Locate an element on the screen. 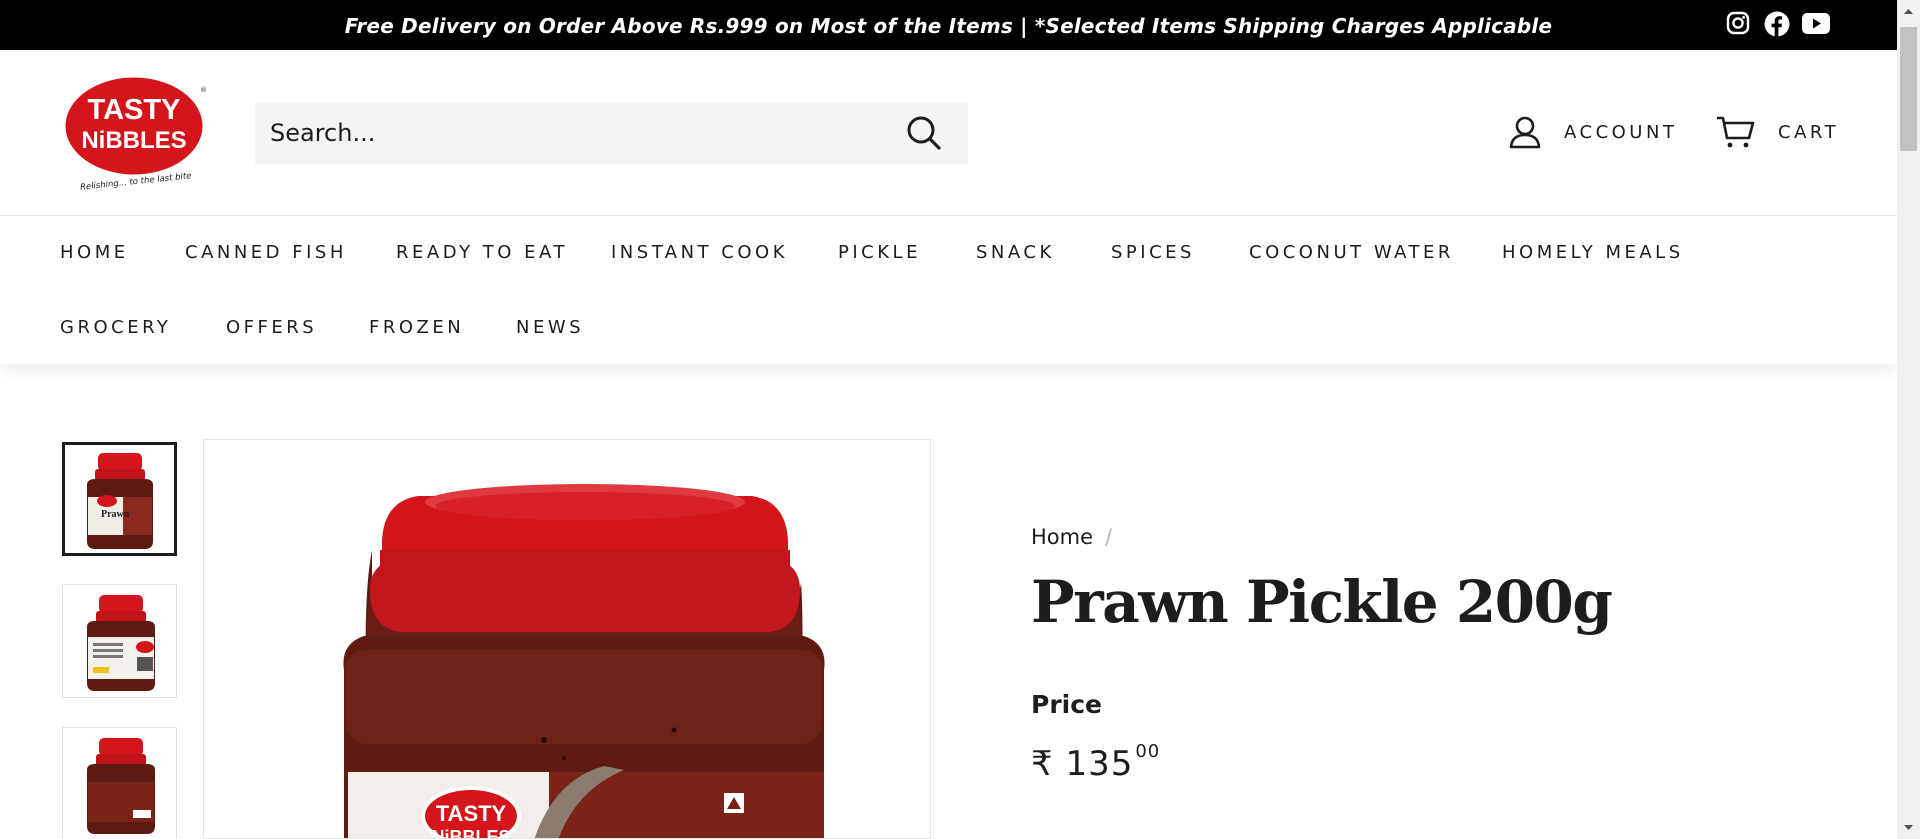  scroll-up-arrow is located at coordinates (1908, 12).